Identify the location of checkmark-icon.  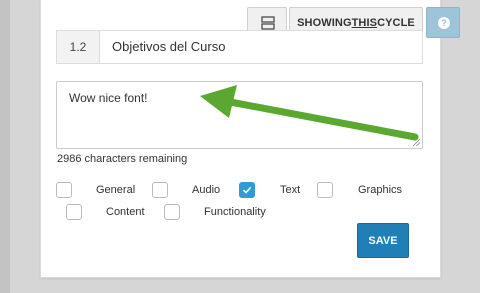
(247, 190).